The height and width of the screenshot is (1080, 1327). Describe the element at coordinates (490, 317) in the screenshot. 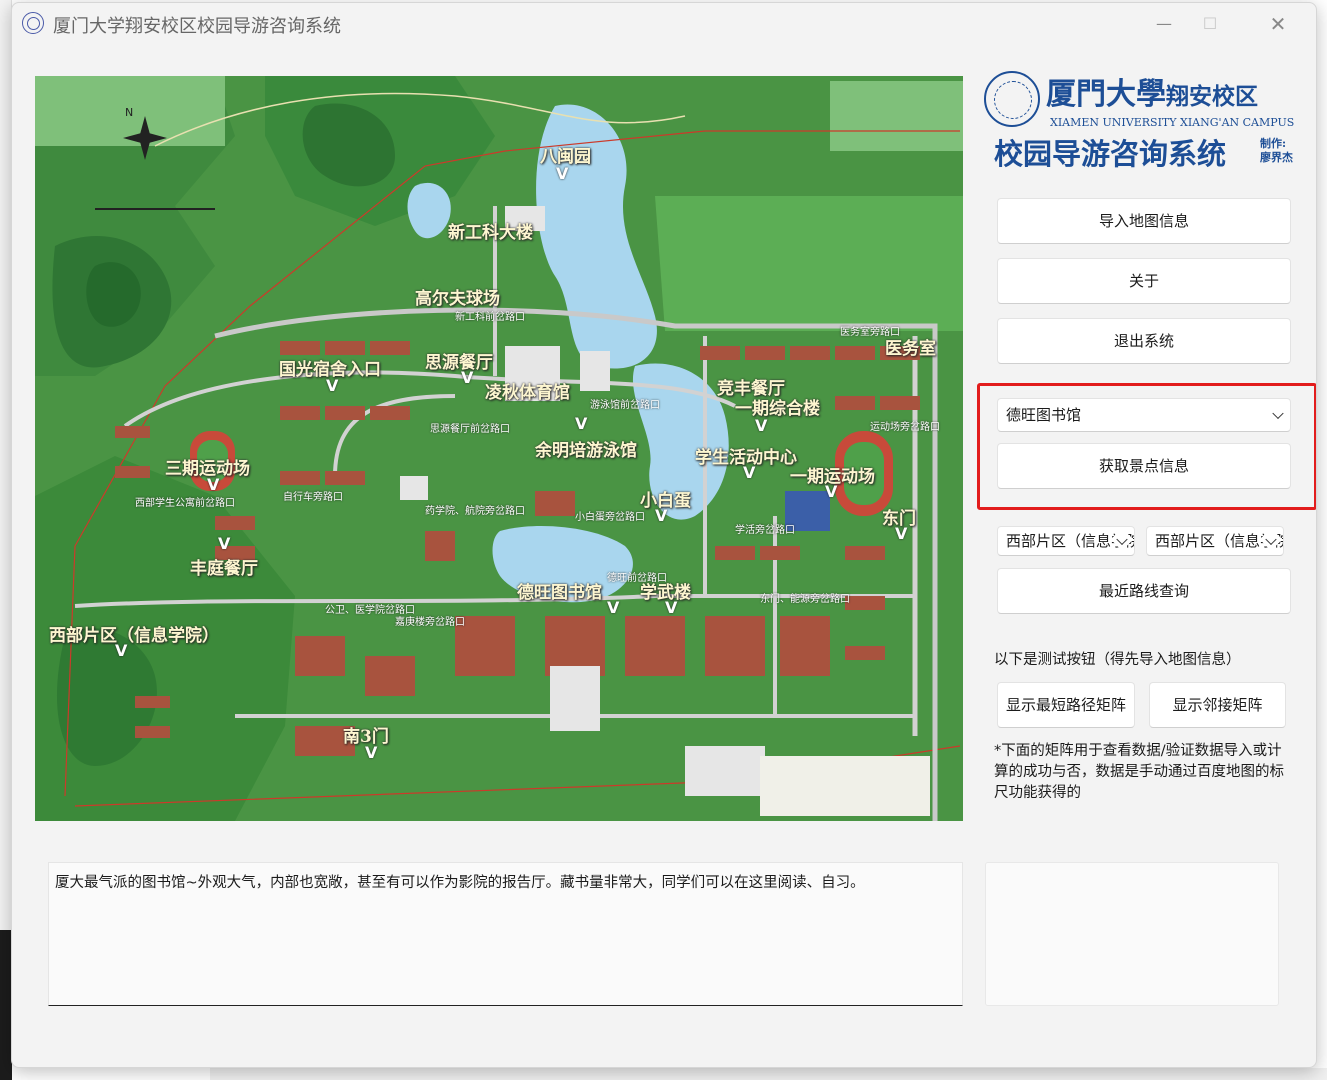

I see `map-junction-label: 新工科前岔路口` at that location.